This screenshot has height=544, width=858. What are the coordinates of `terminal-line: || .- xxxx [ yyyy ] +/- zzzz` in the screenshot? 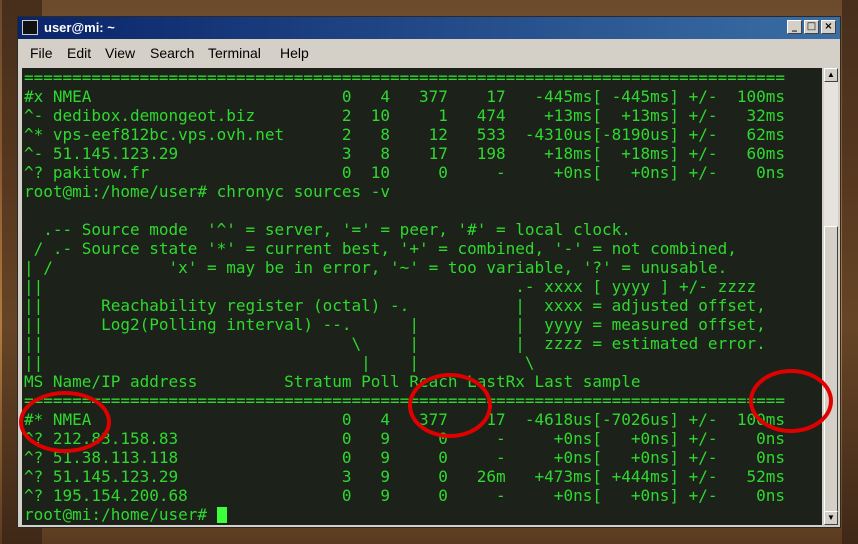 It's located at (390, 286).